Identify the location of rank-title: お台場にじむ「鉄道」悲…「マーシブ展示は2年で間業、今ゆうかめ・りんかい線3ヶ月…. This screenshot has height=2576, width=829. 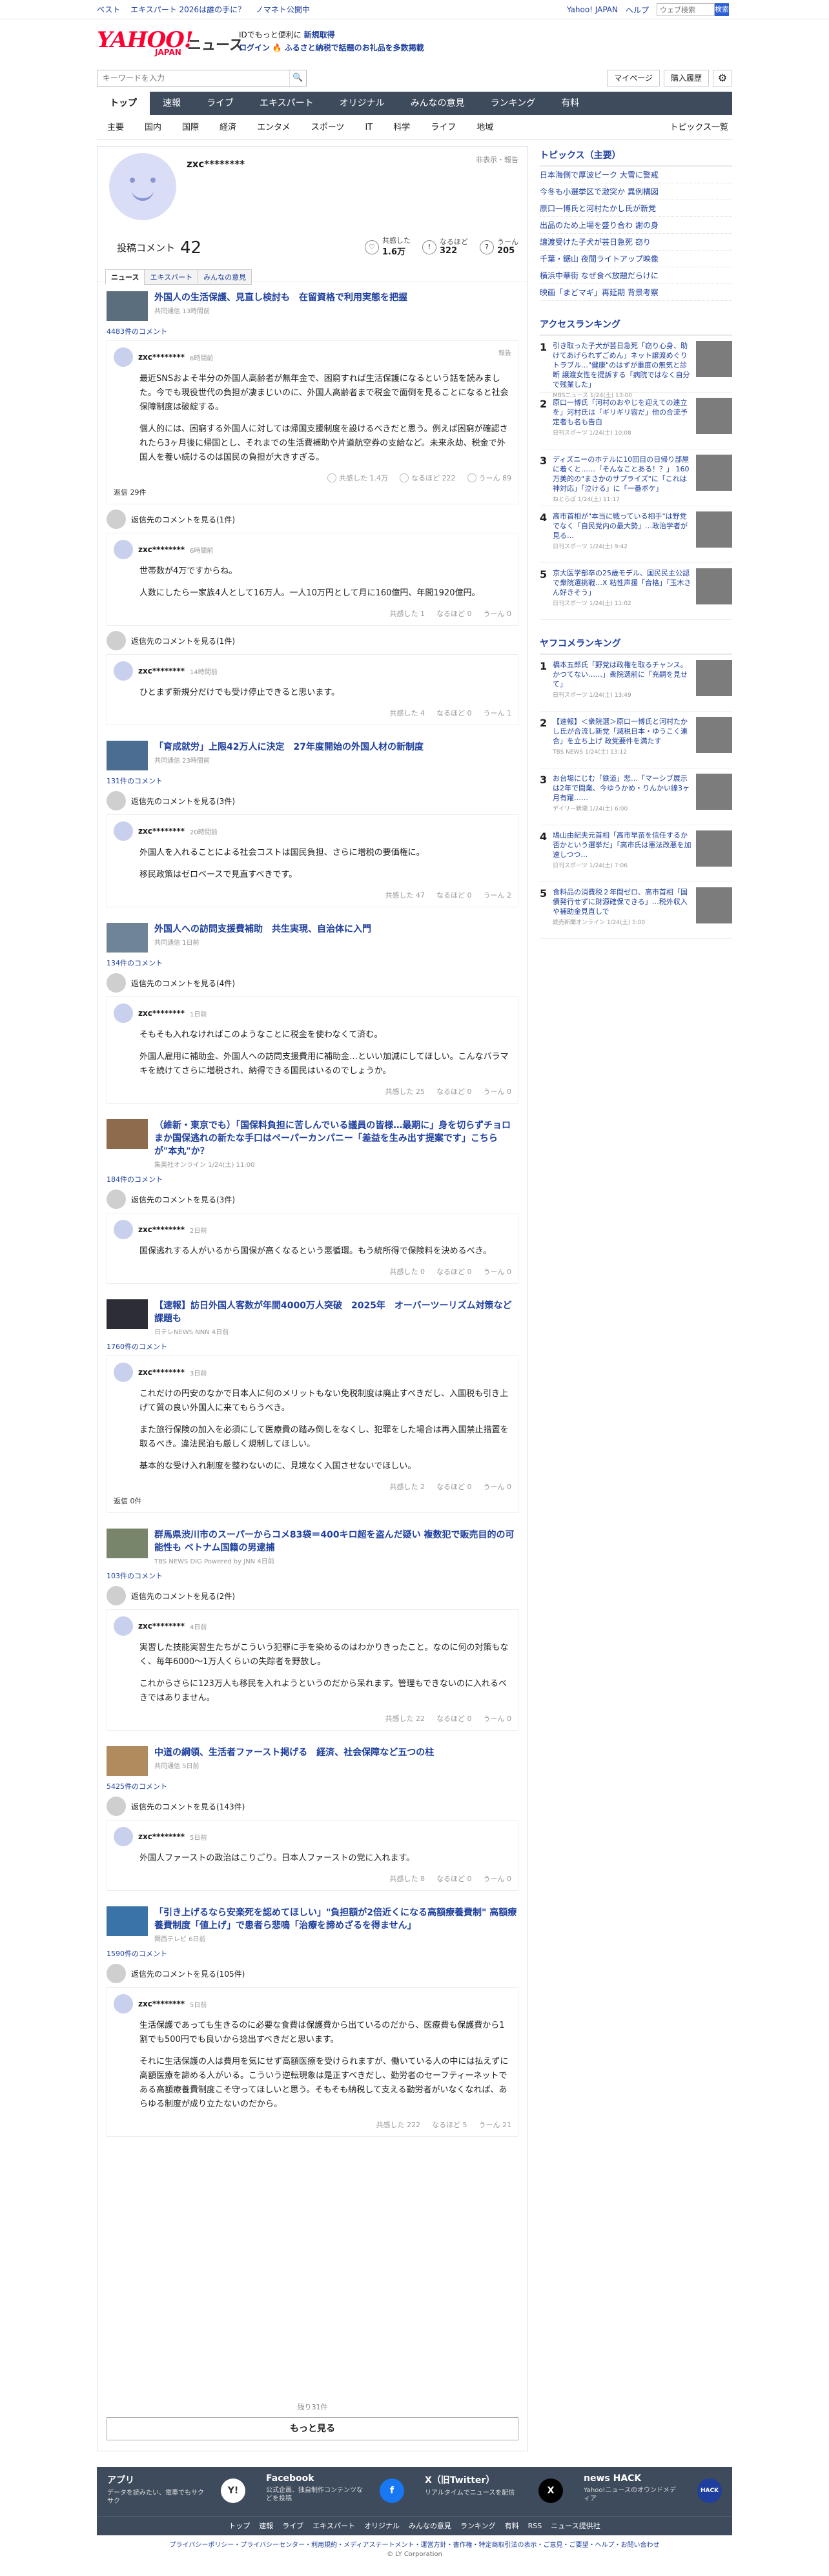
(622, 788).